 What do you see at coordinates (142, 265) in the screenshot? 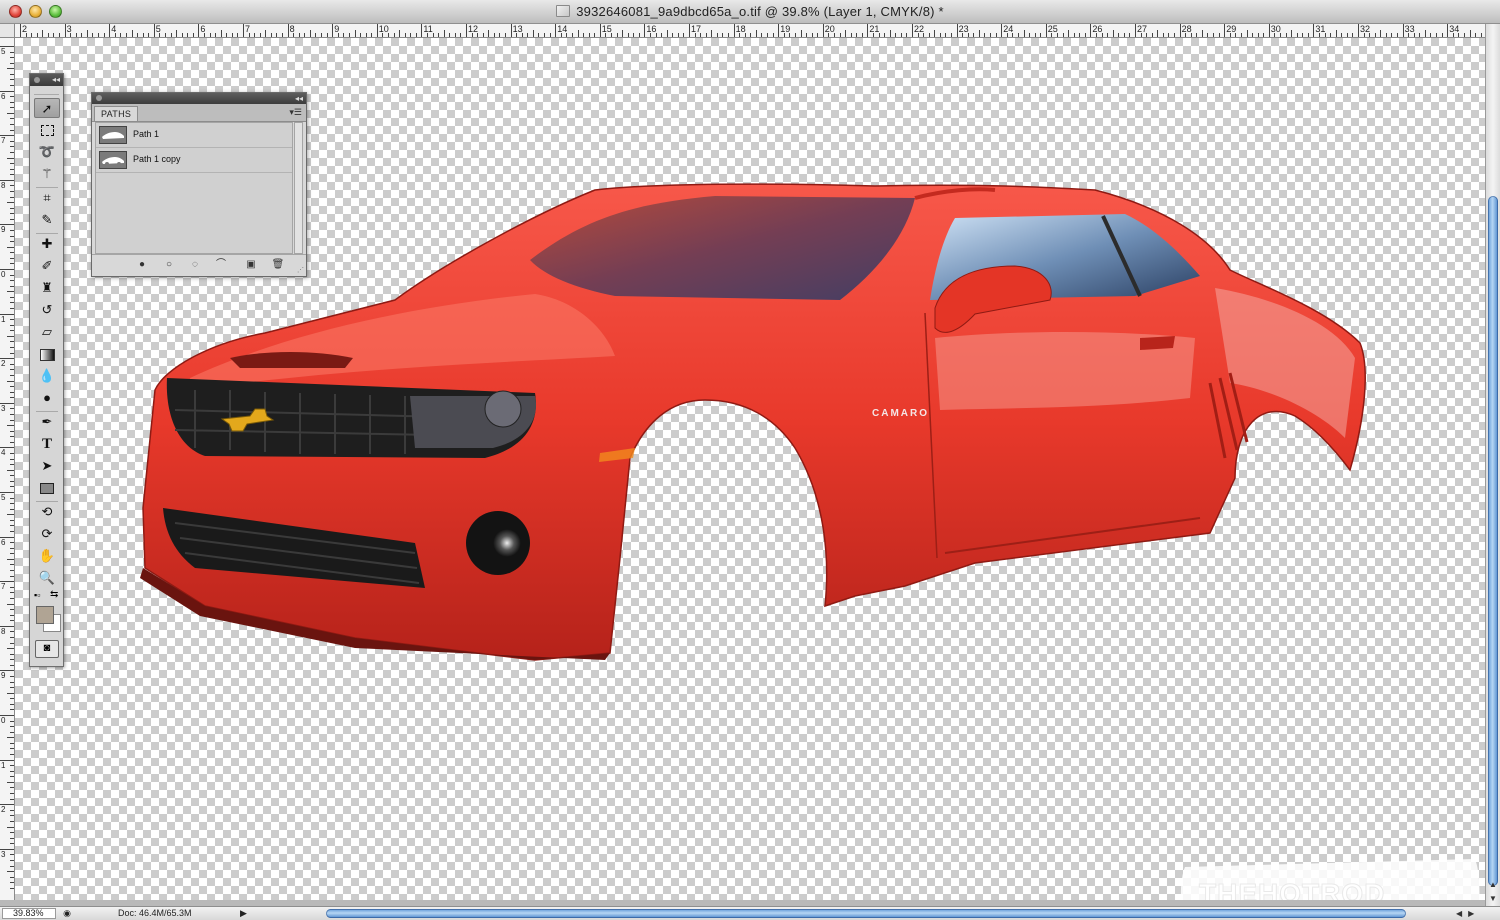
I see `fill-path-icon: ●` at bounding box center [142, 265].